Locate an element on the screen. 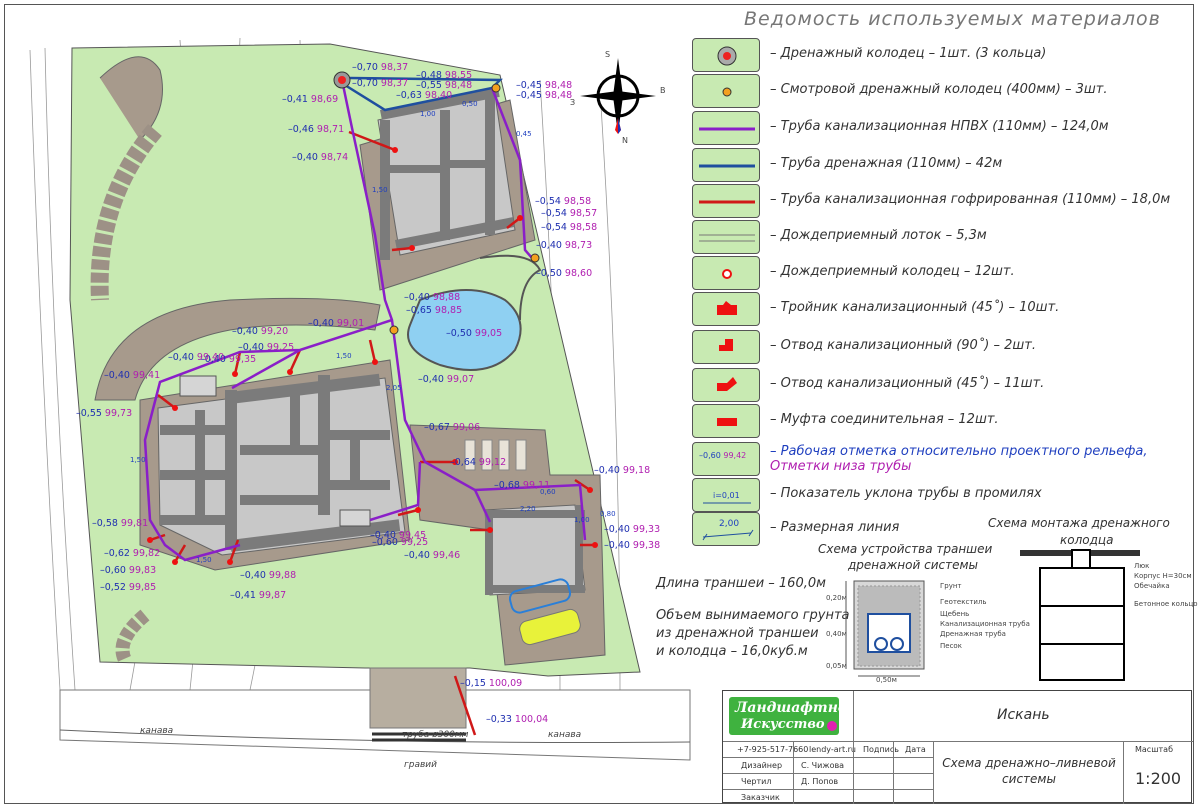 This screenshot has height=810, width=1200. trench-dimension: 0,50м is located at coordinates (886, 680).